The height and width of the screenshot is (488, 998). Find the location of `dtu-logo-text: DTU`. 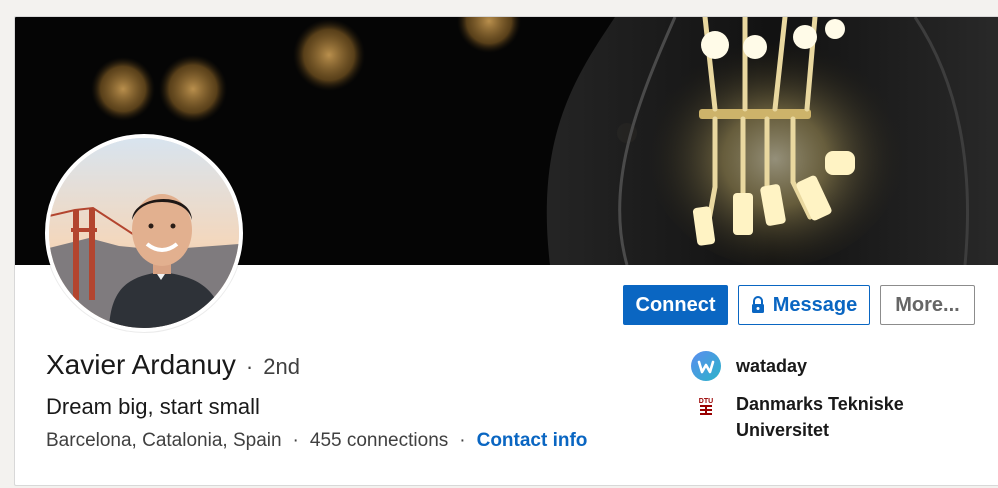

dtu-logo-text: DTU is located at coordinates (706, 401).